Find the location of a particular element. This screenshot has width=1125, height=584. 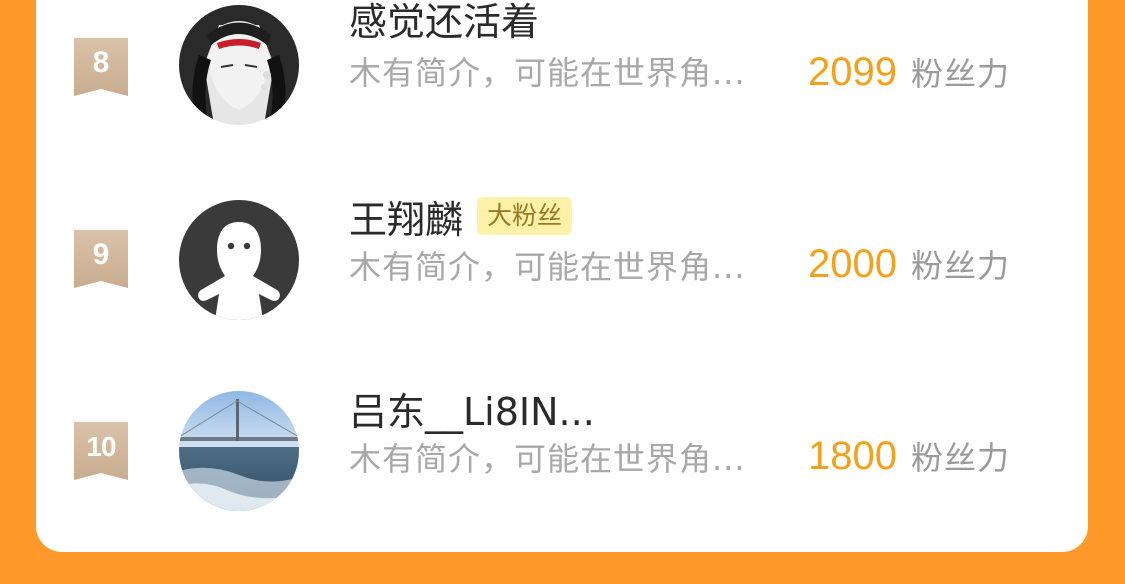

fans-power: 2099 粉丝力 is located at coordinates (909, 72).